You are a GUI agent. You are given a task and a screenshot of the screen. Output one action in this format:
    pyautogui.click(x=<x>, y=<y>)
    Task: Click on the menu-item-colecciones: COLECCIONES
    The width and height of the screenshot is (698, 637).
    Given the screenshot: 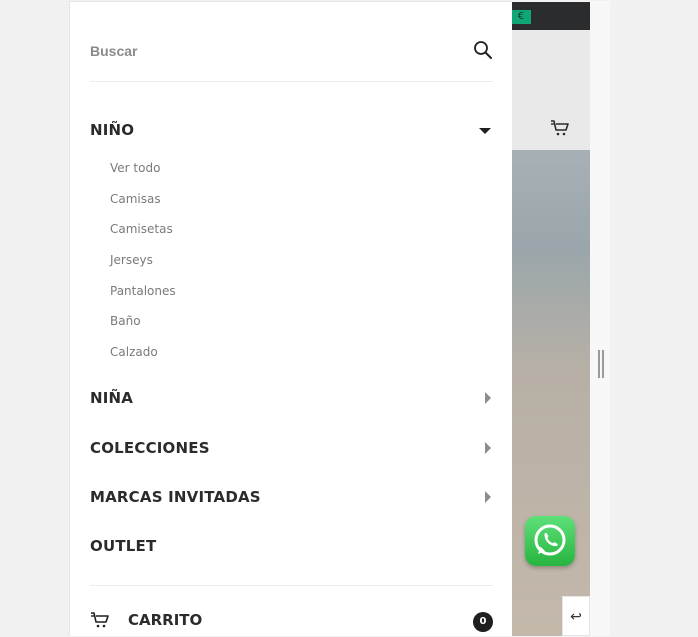 What is the action you would take?
    pyautogui.click(x=291, y=449)
    